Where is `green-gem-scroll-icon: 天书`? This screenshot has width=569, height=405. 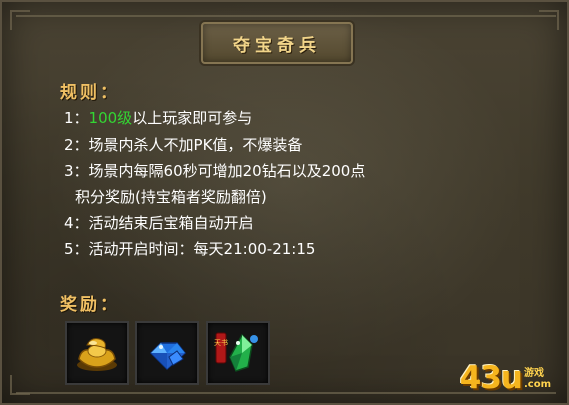
green-gem-scroll-icon: 天书 is located at coordinates (236, 352).